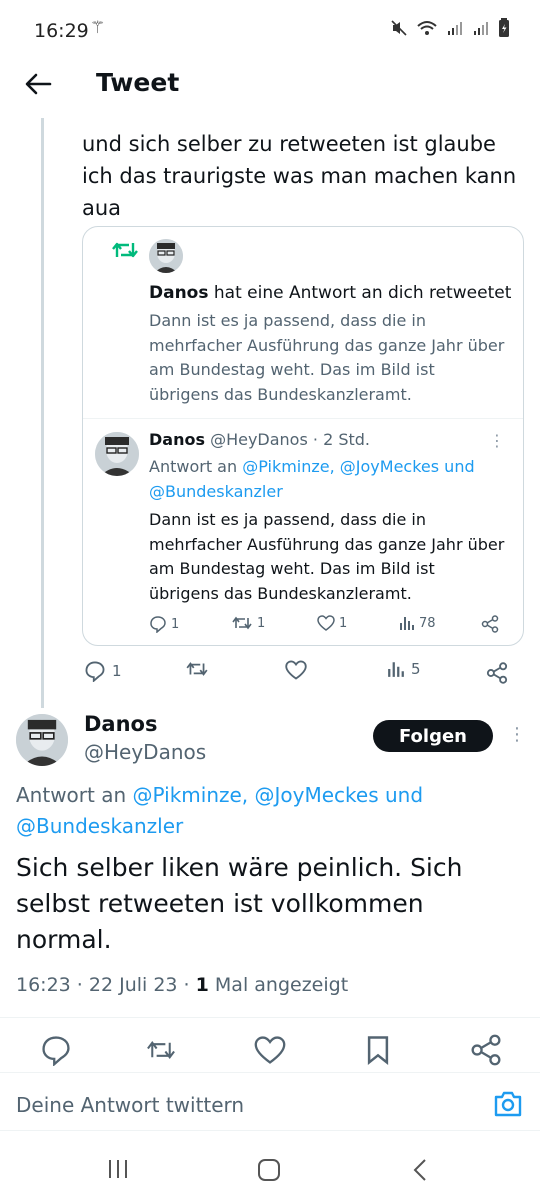 The image size is (540, 1200). What do you see at coordinates (270, 30) in the screenshot?
I see `status-bar: 16:29 ⚚` at bounding box center [270, 30].